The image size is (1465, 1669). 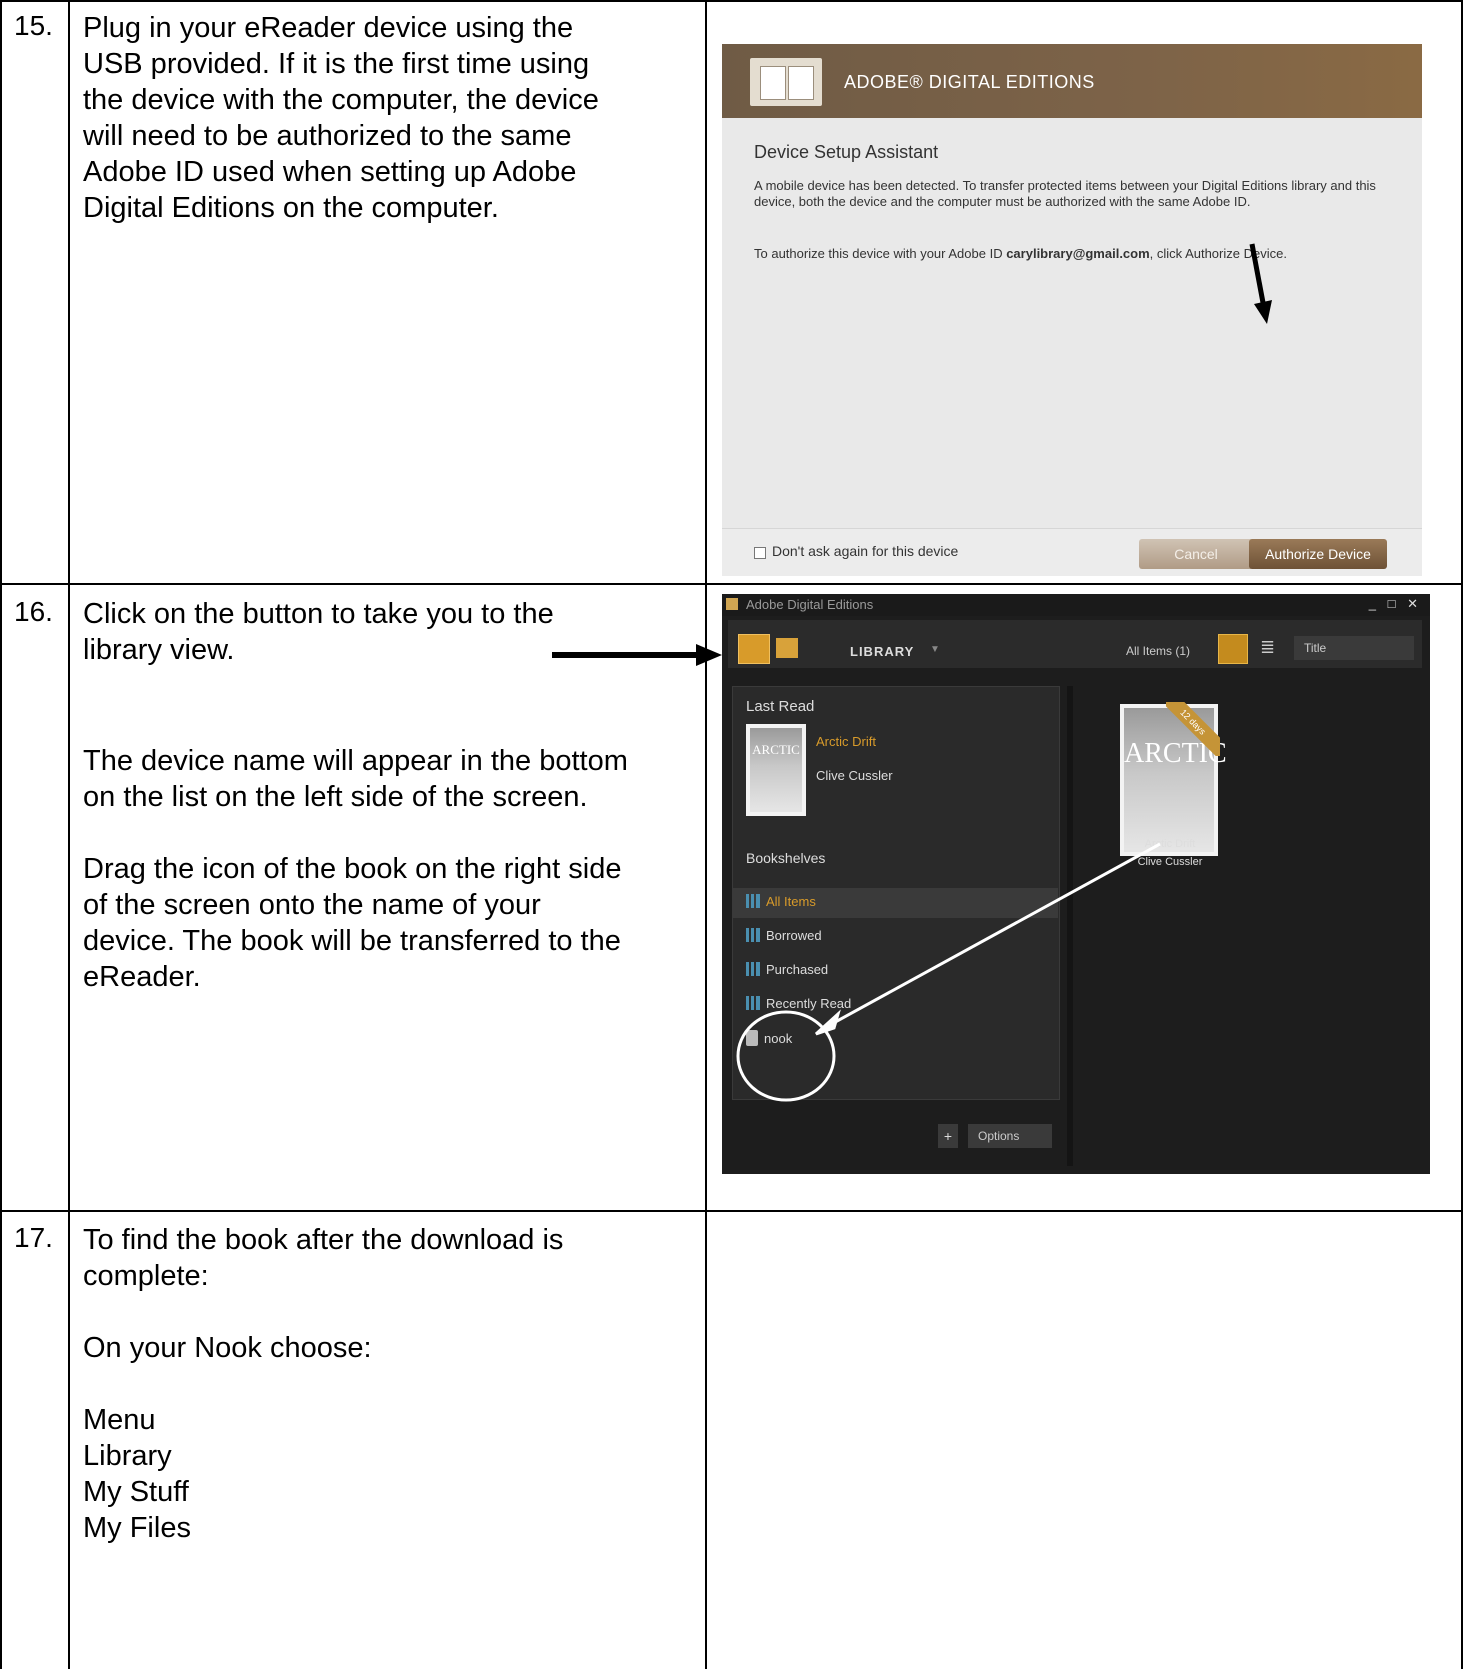 What do you see at coordinates (865, 551) in the screenshot?
I see `dont-ask-label: Don't ask again for this device` at bounding box center [865, 551].